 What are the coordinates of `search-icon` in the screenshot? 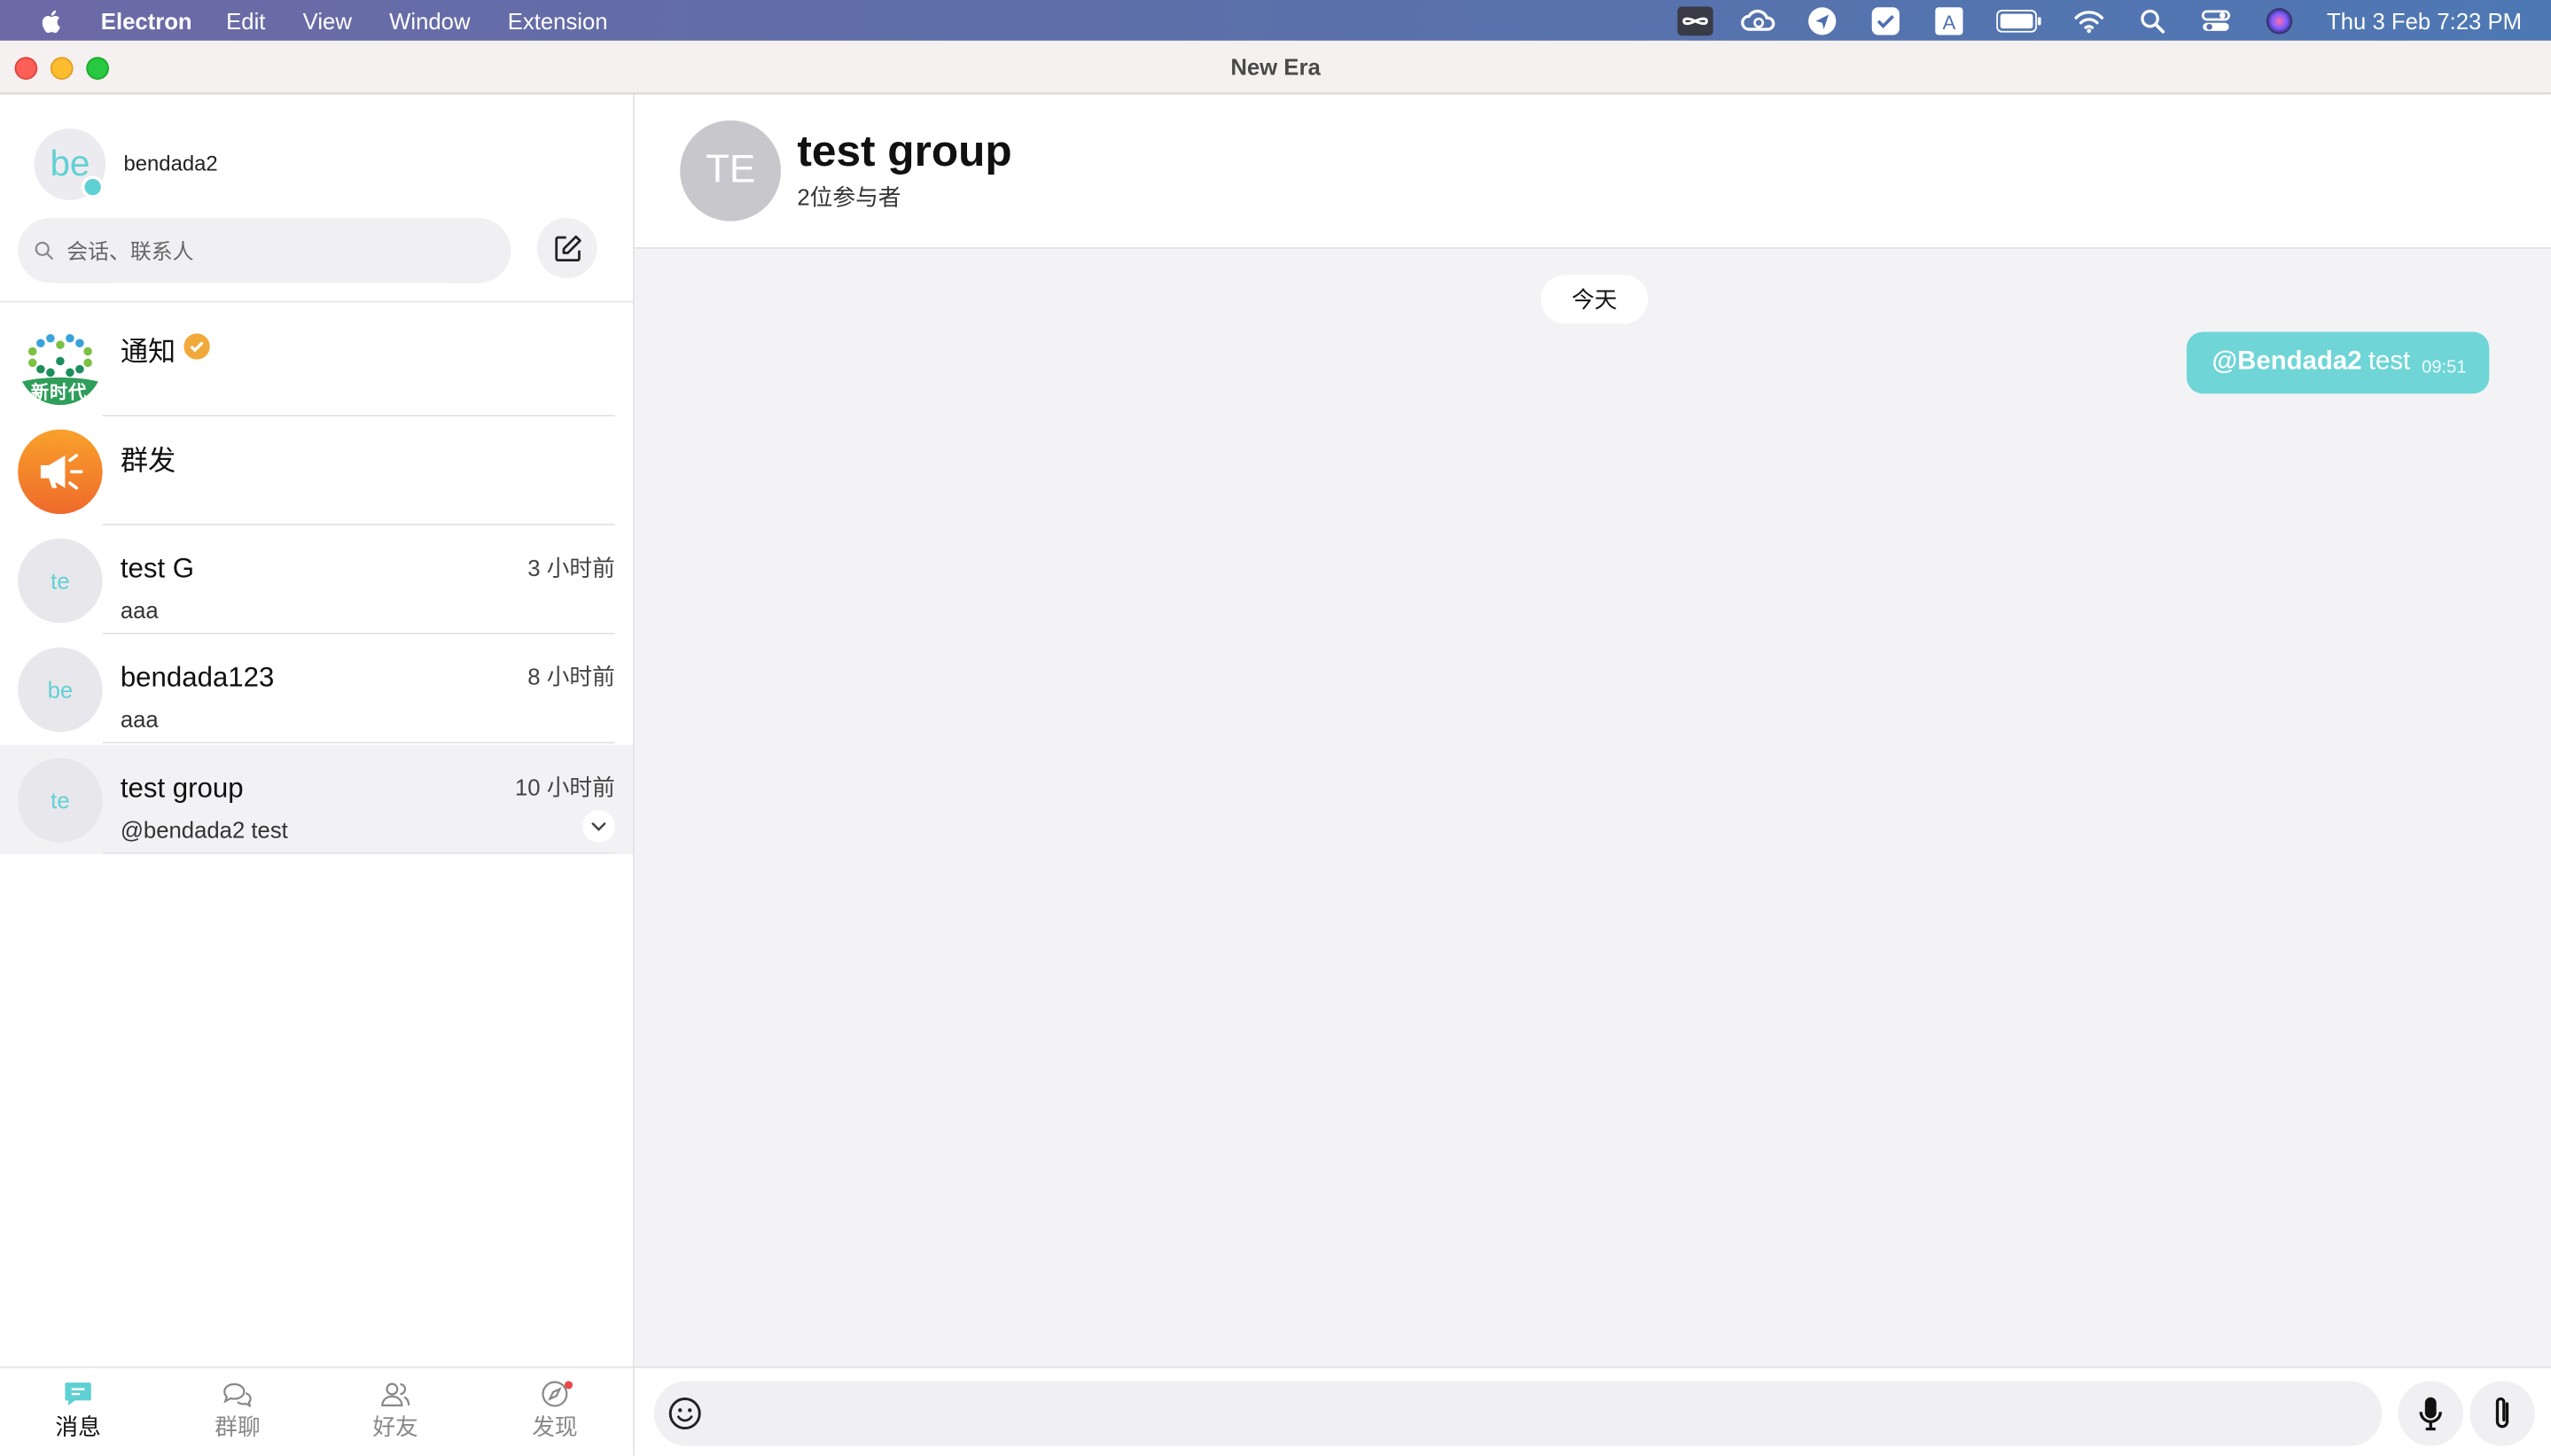 It's located at (44, 250).